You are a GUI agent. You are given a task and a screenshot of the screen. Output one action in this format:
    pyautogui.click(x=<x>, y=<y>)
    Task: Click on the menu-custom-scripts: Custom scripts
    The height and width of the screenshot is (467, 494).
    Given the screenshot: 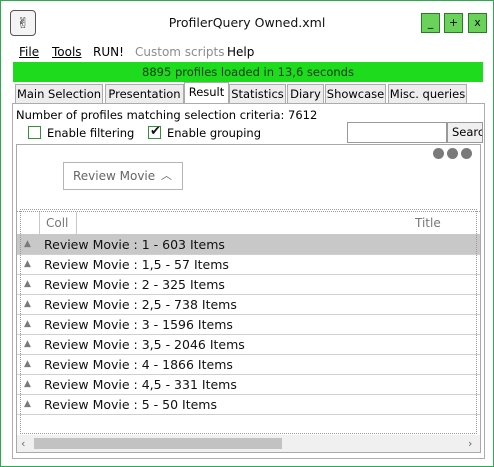 What is the action you would take?
    pyautogui.click(x=179, y=52)
    